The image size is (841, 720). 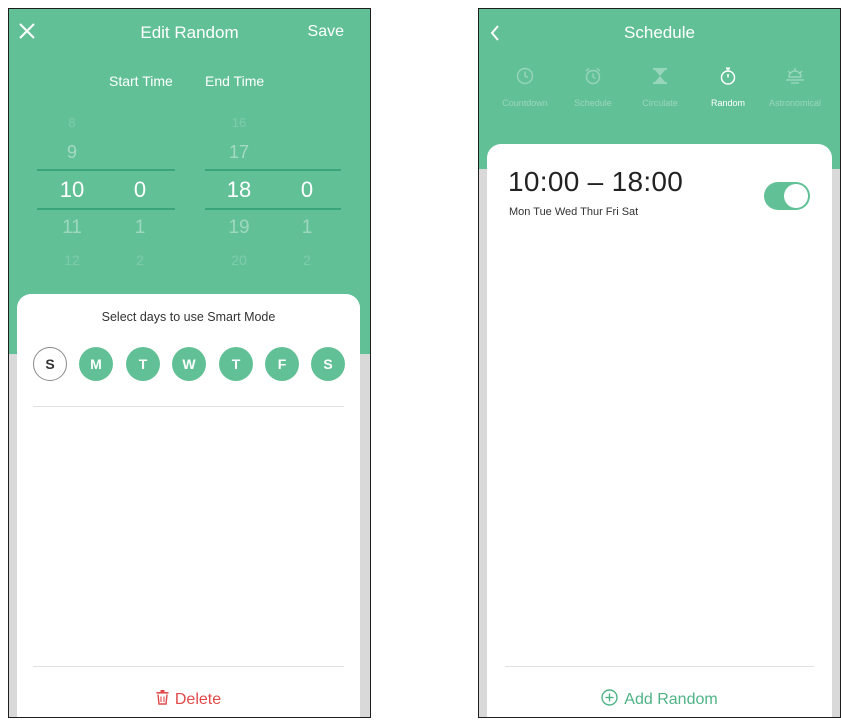 What do you see at coordinates (307, 189) in the screenshot?
I see `end-minute-selected: 0` at bounding box center [307, 189].